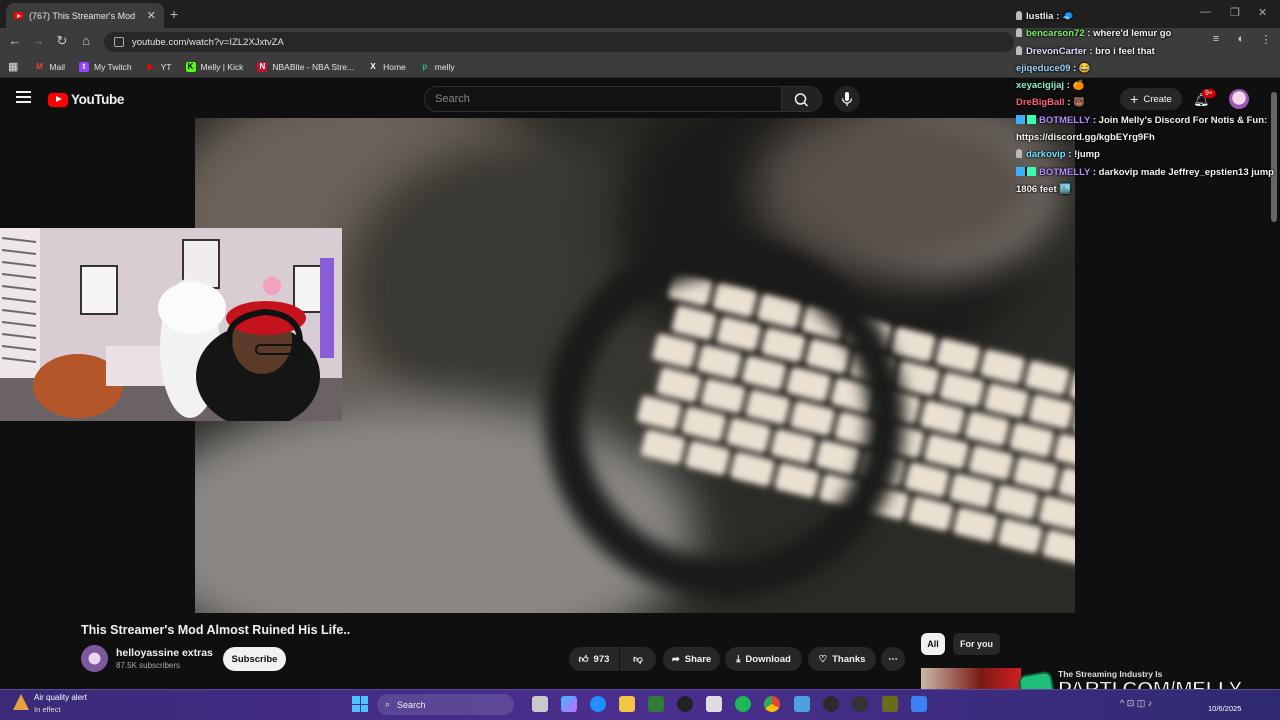 The height and width of the screenshot is (720, 1280). I want to click on system-tray: ^ ⊡ ◫ ♪, so click(1136, 703).